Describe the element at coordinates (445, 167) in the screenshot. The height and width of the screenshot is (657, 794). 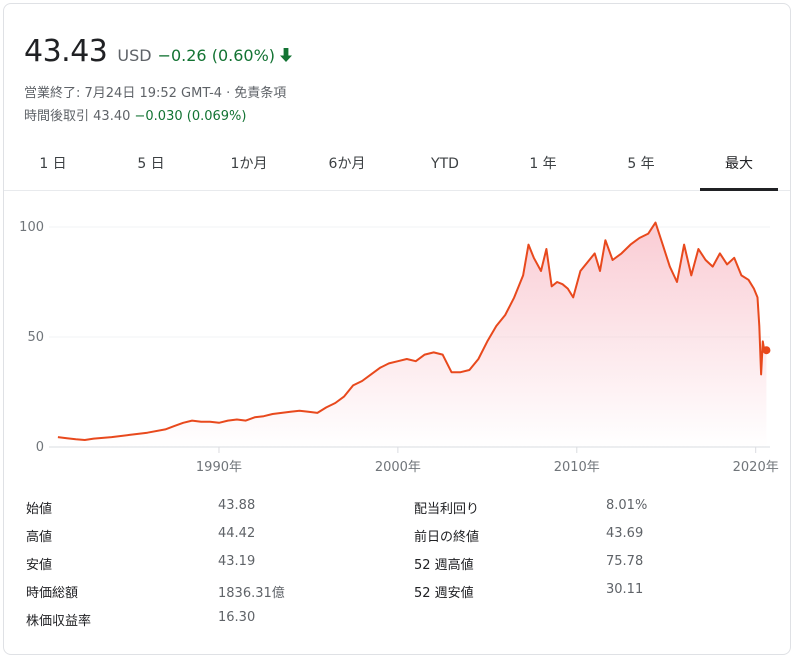
I see `tab-ytd: YTD` at that location.